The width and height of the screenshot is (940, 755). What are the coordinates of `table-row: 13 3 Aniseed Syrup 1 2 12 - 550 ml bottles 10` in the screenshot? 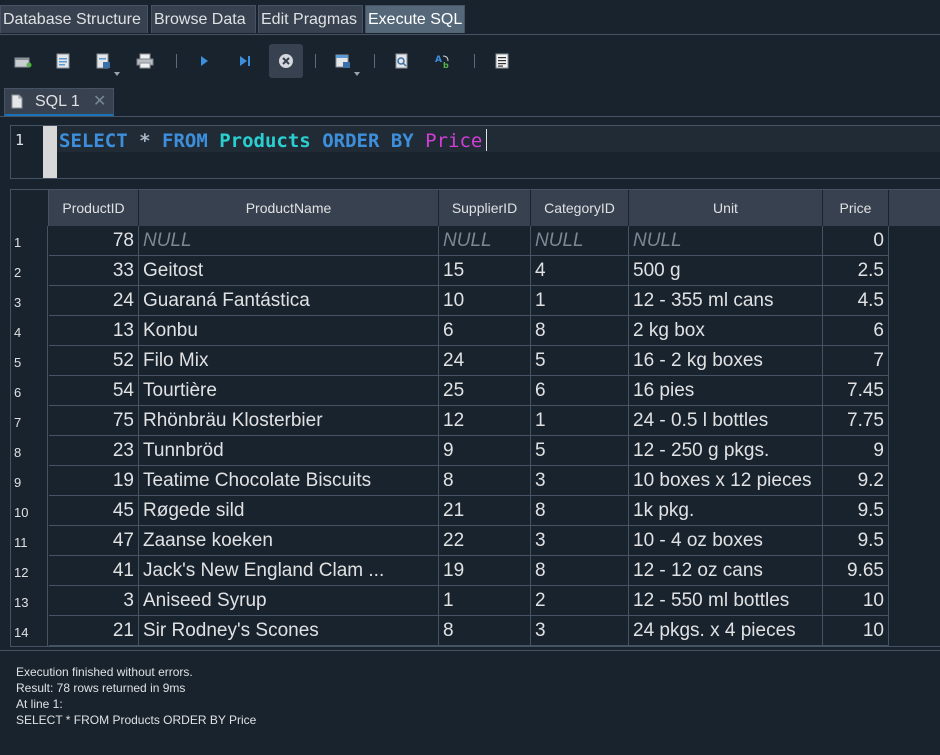 It's located at (450, 601).